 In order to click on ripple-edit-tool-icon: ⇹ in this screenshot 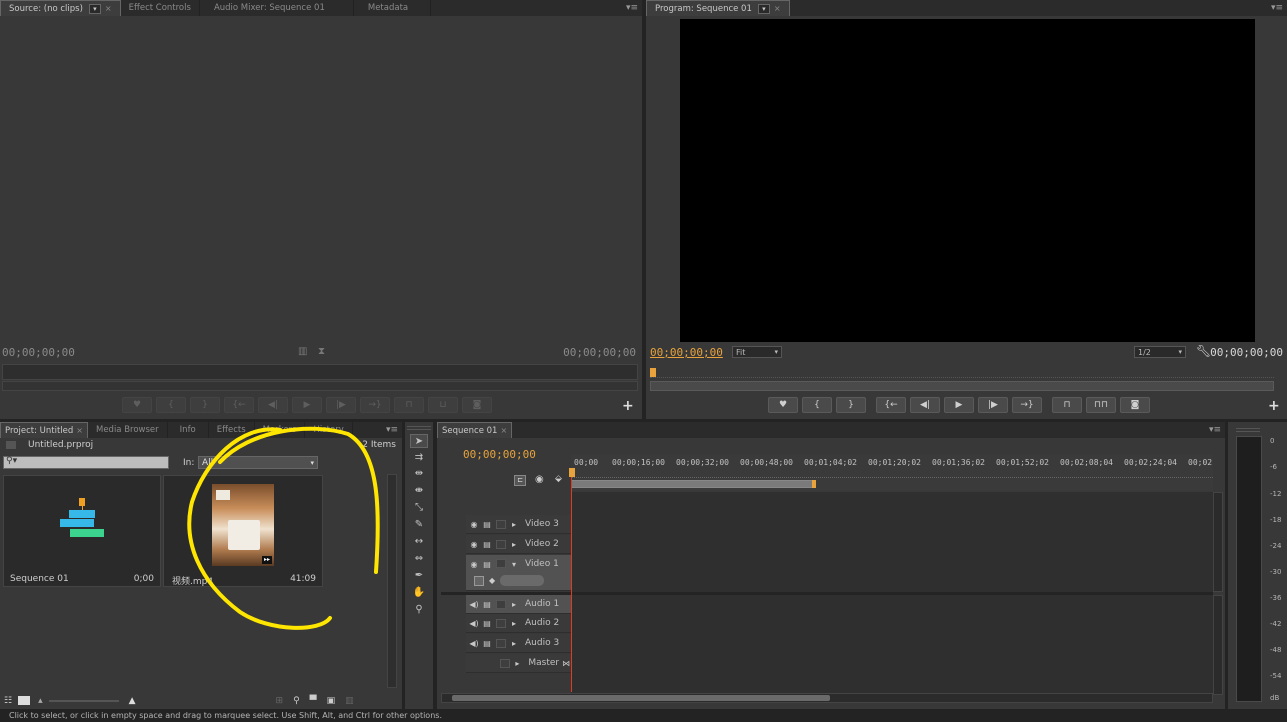, I will do `click(419, 473)`.